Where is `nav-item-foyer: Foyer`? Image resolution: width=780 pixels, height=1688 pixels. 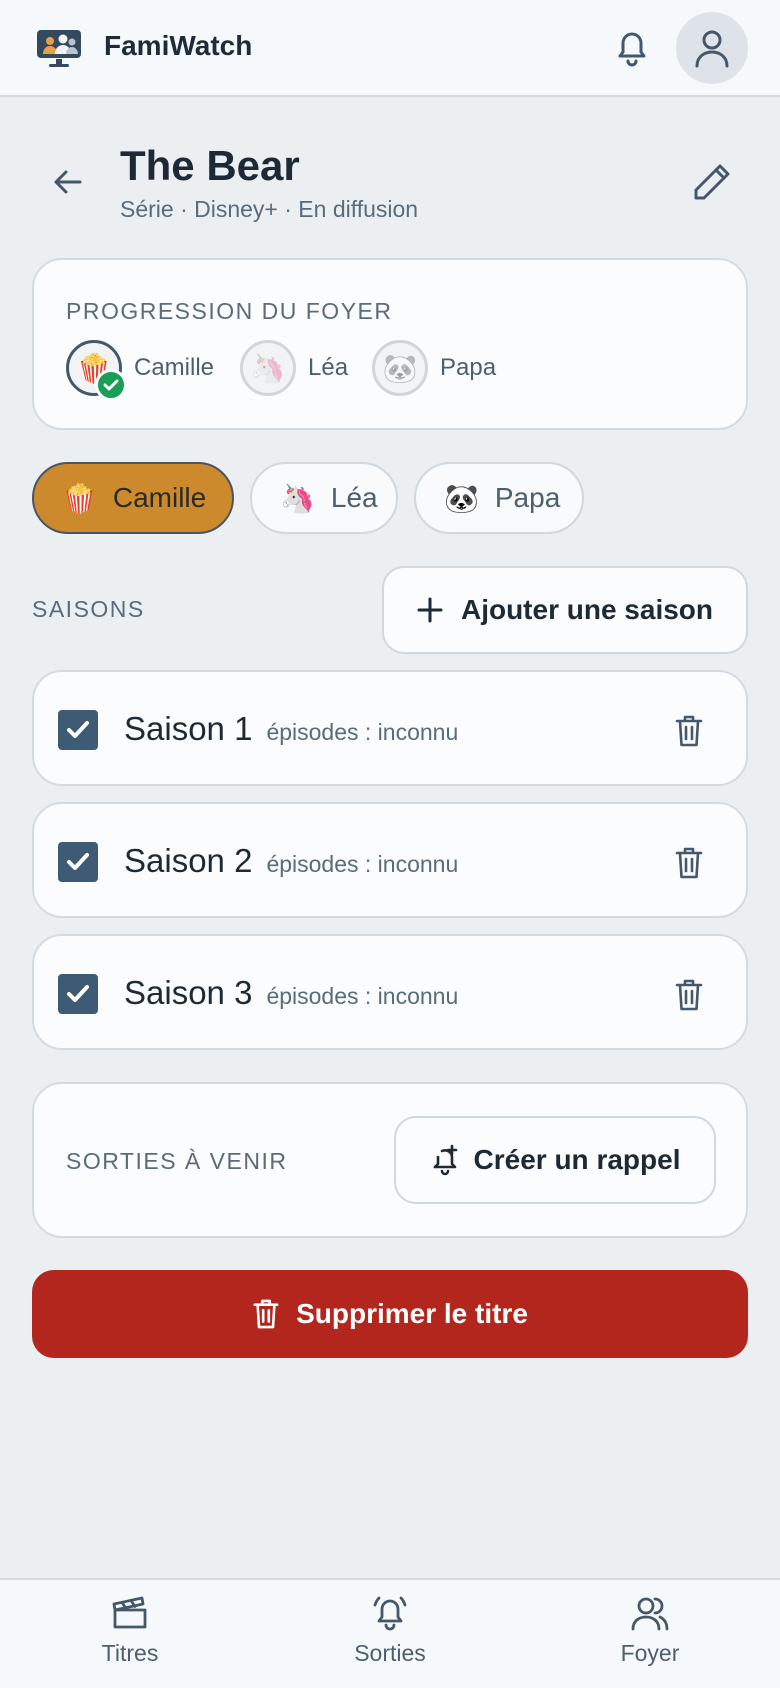
nav-item-foyer: Foyer is located at coordinates (650, 1630).